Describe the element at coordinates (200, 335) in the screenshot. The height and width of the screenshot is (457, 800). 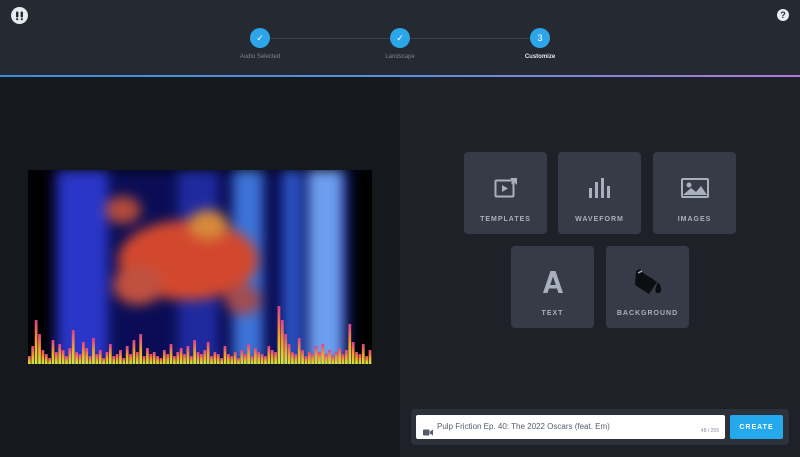
I see `waveform-overlay` at that location.